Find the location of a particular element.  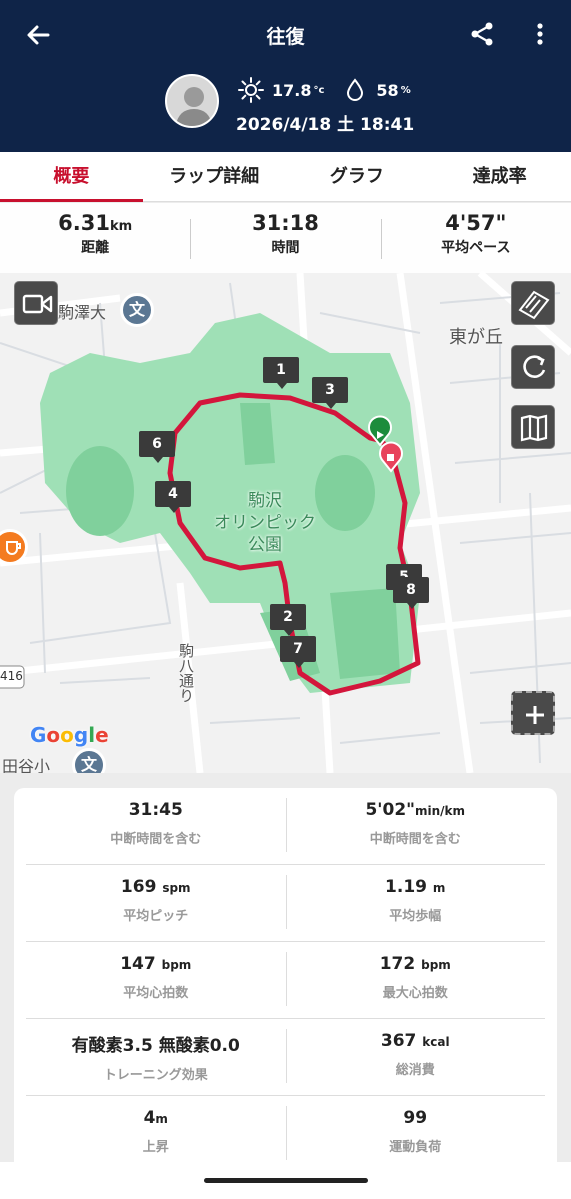

map-label-higashigaoka: 東が丘 is located at coordinates (476, 337).